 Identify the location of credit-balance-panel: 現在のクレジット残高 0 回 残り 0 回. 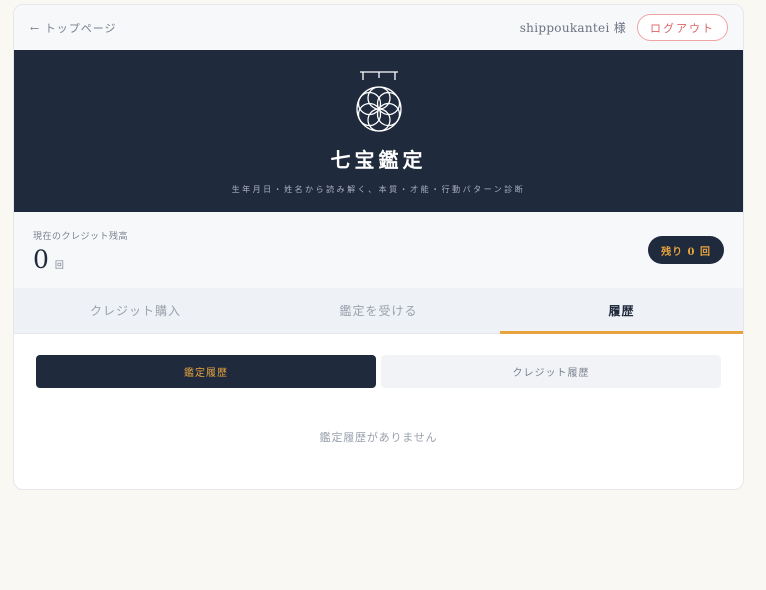
(378, 250).